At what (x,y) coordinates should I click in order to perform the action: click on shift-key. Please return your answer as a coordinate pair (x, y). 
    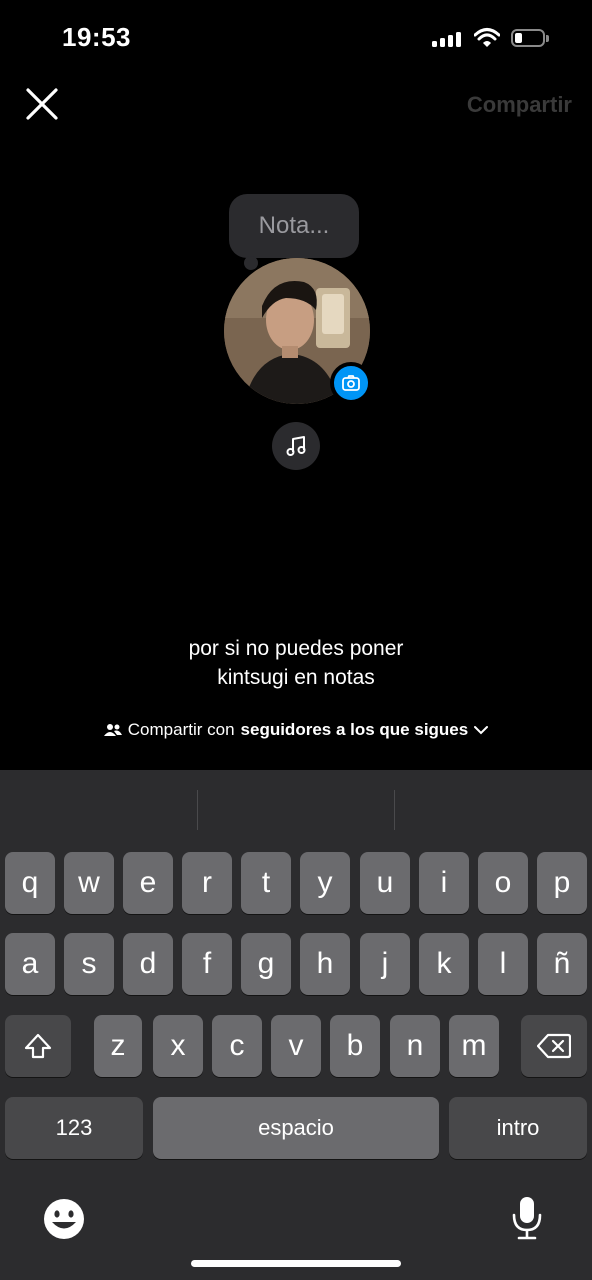
    Looking at the image, I should click on (38, 1046).